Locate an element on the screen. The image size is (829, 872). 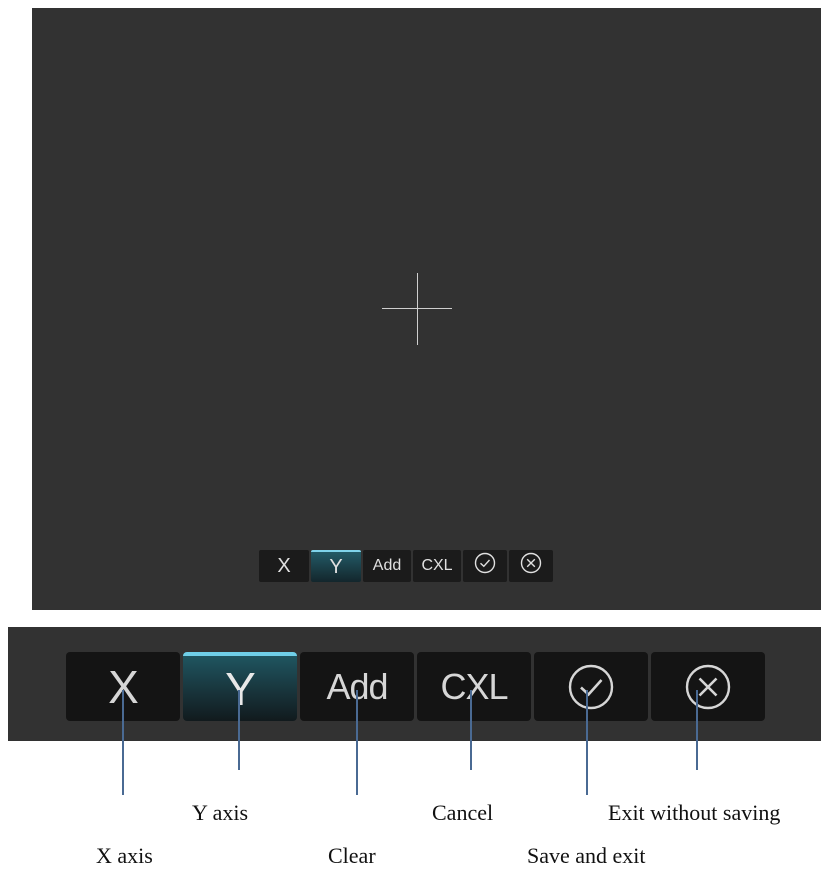
zoom-exit-no-save-button is located at coordinates (708, 686).